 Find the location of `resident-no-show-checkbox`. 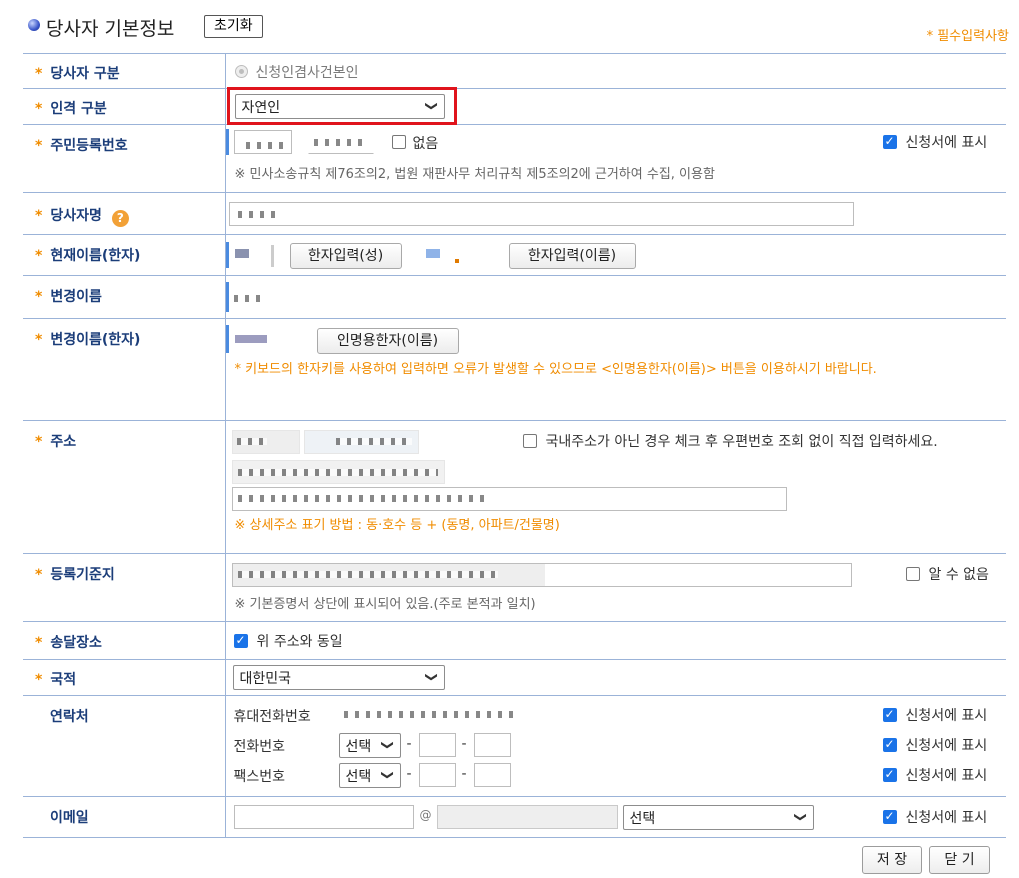

resident-no-show-checkbox is located at coordinates (889, 141).